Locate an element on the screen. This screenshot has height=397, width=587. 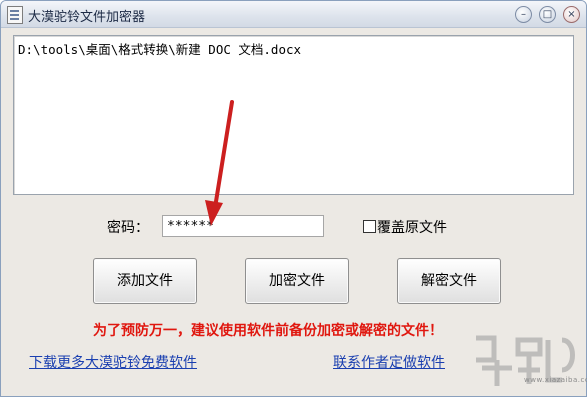
encrypt-file-button: 加密文件 is located at coordinates (297, 281).